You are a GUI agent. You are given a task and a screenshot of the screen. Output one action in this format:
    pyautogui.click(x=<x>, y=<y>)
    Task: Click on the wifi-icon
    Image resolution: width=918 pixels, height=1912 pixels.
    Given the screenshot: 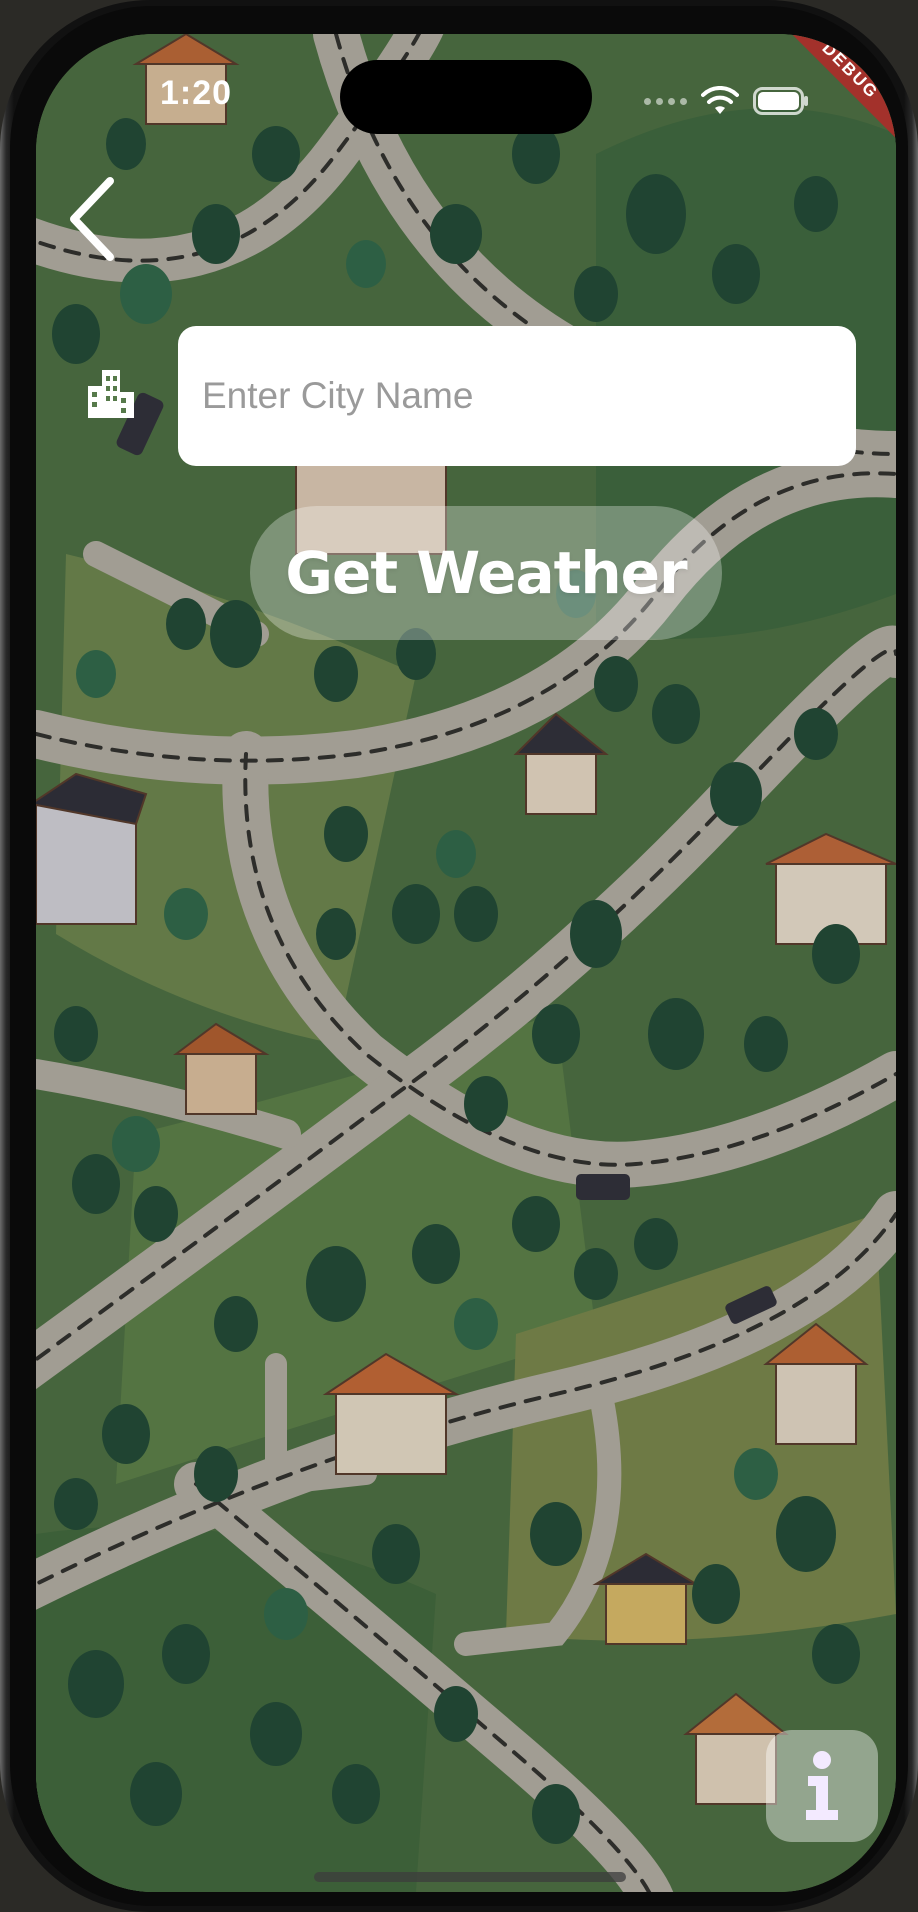 What is the action you would take?
    pyautogui.click(x=720, y=100)
    